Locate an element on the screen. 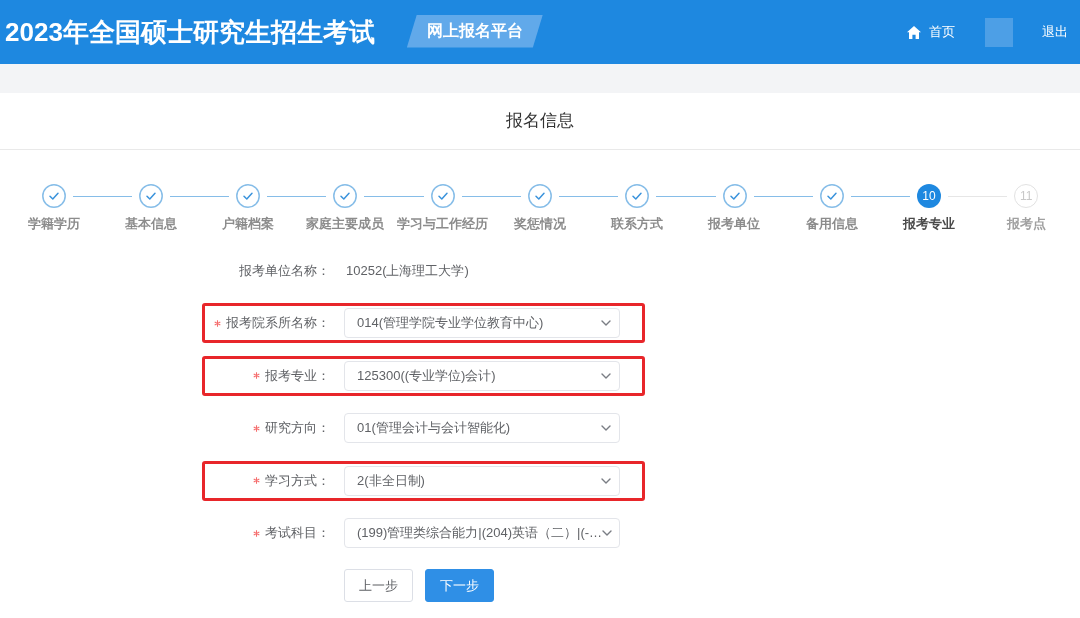 The image size is (1080, 618). step-label: 报考单位 is located at coordinates (734, 224).